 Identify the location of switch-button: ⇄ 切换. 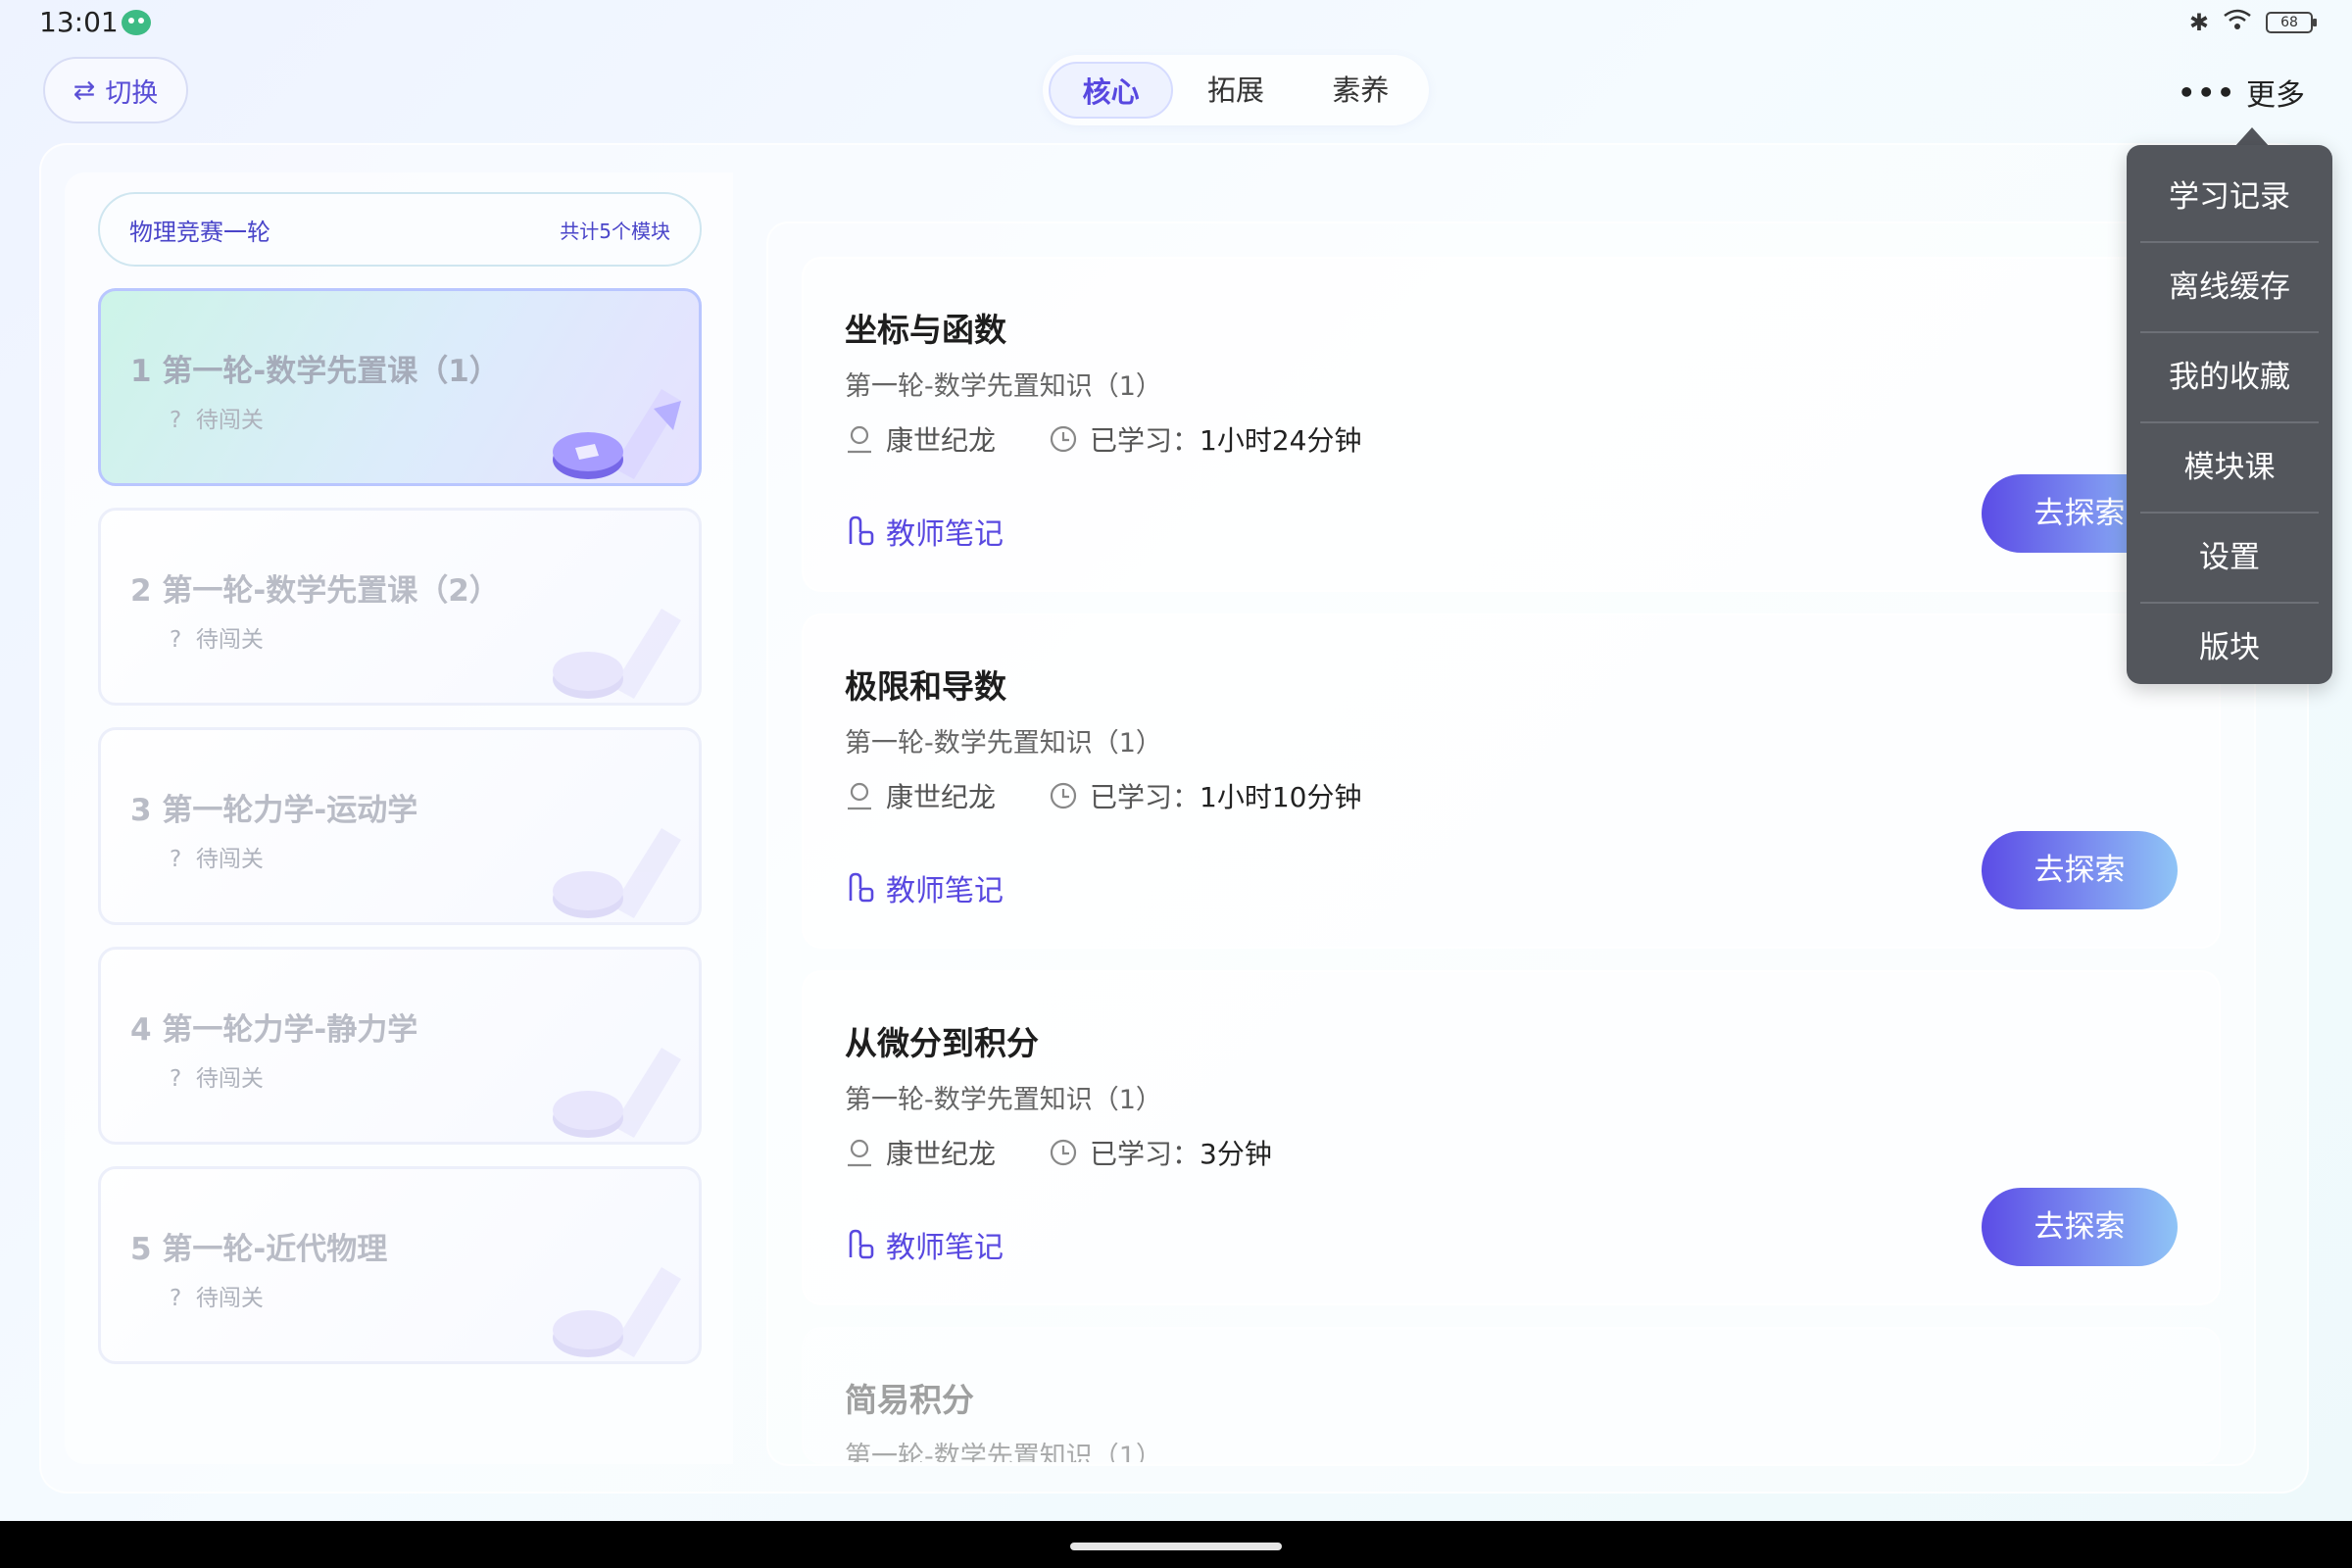
(115, 90).